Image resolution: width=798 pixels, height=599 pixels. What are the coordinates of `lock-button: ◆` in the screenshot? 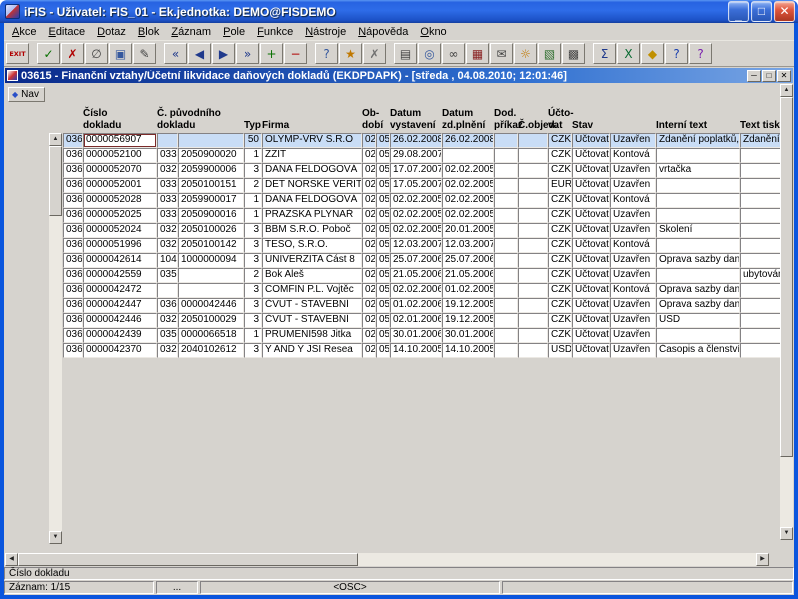 It's located at (652, 53).